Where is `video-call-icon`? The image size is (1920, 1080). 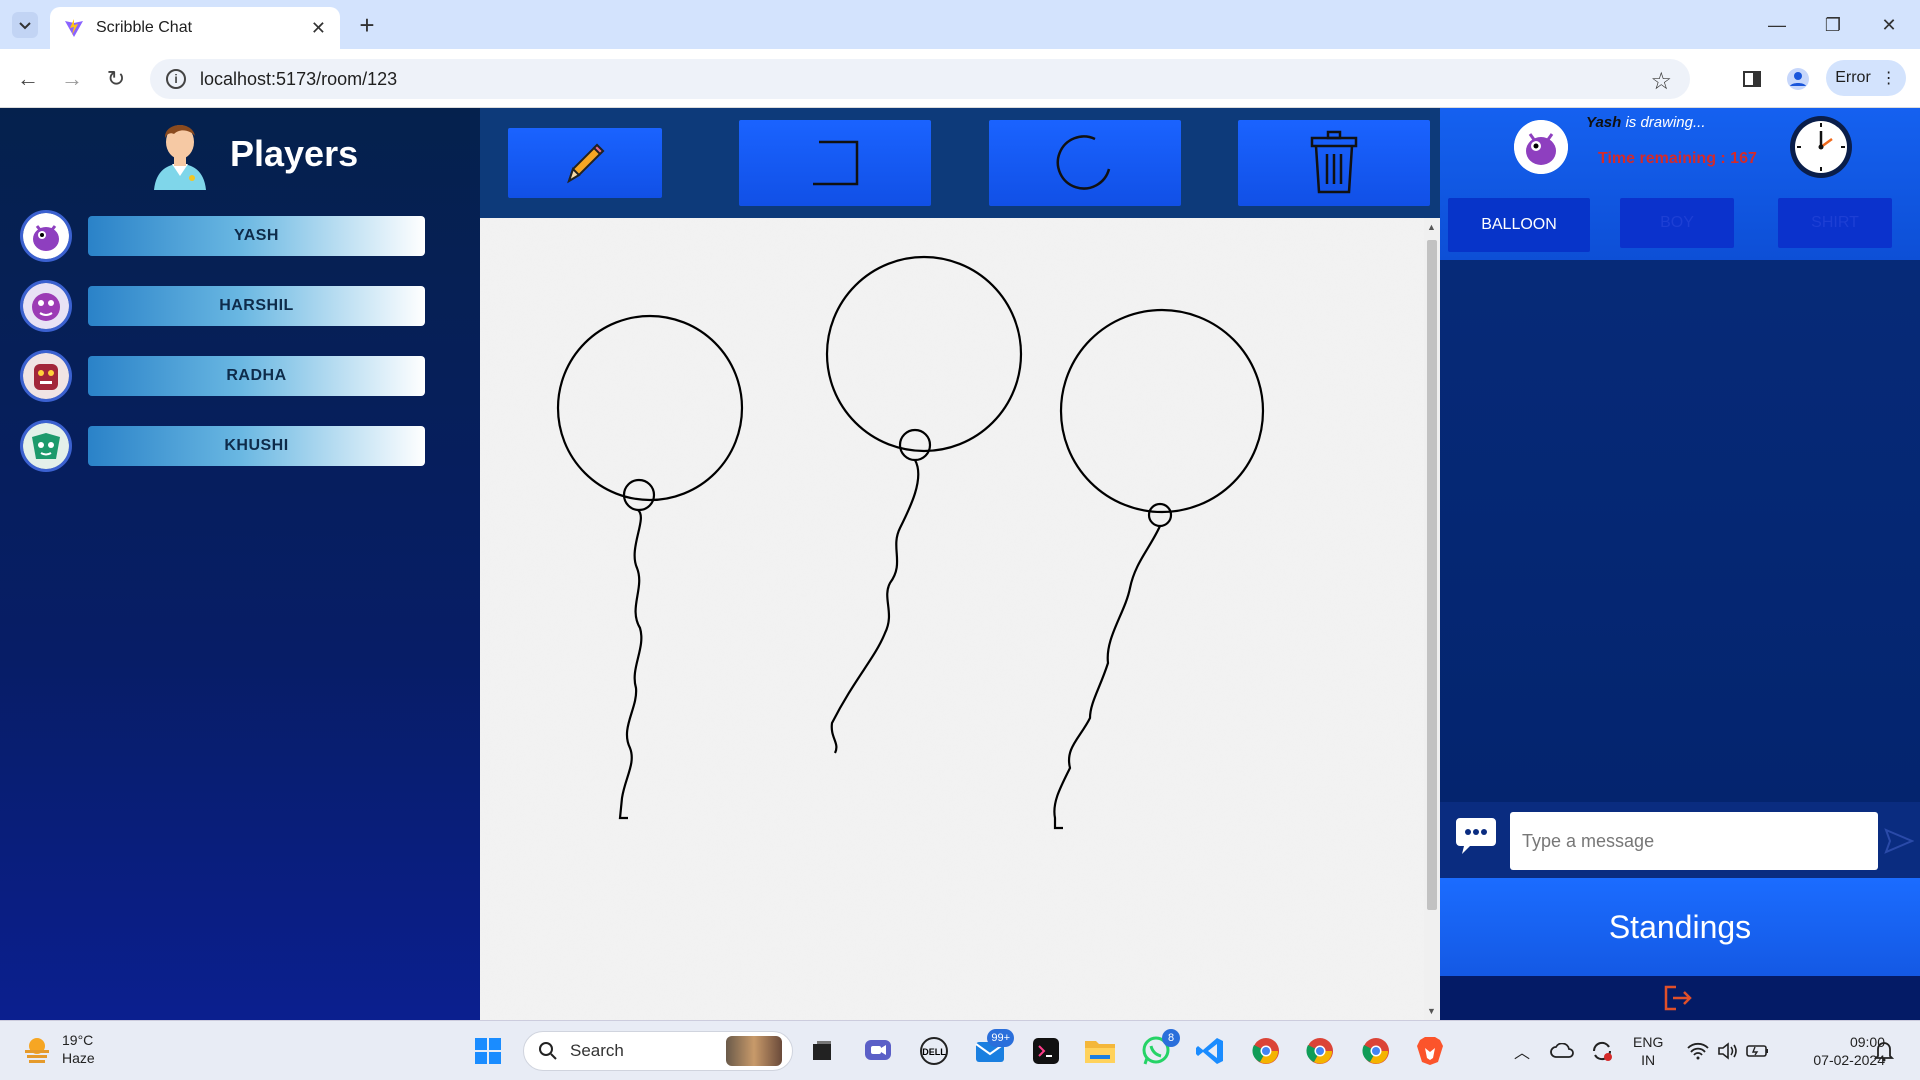 video-call-icon is located at coordinates (878, 1050).